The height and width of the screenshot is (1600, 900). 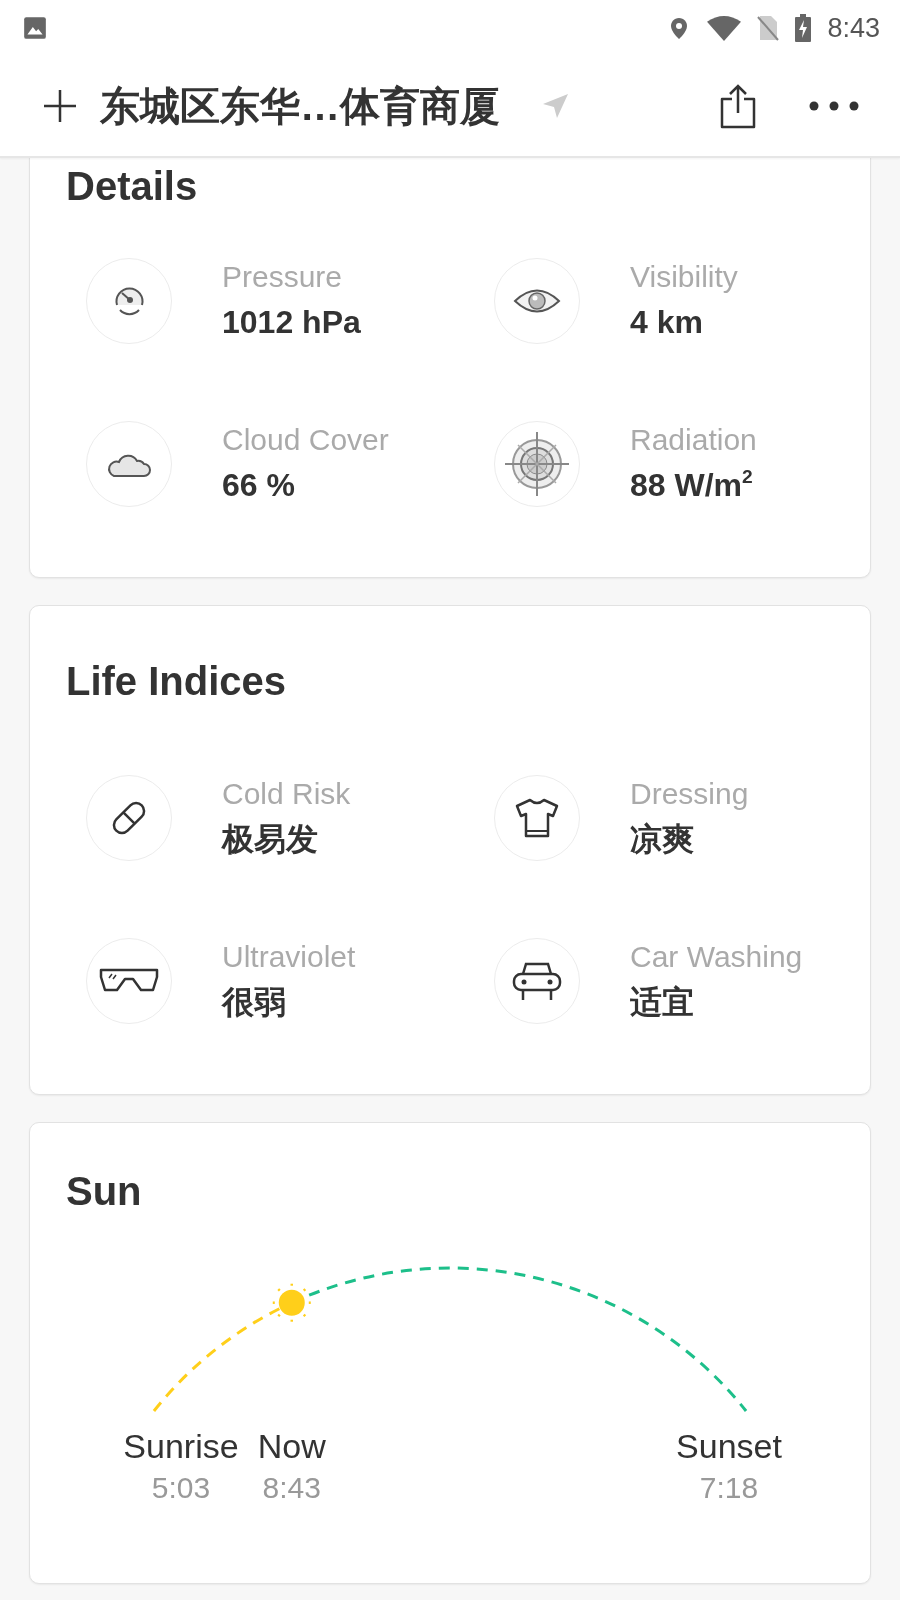 I want to click on detail-value: 4 km, so click(x=667, y=322).